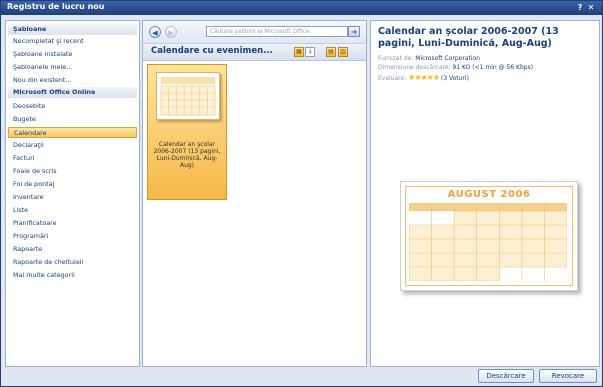 The image size is (603, 387). What do you see at coordinates (301, 8) in the screenshot?
I see `title-bar: Registru de lucru nou ? ✕` at bounding box center [301, 8].